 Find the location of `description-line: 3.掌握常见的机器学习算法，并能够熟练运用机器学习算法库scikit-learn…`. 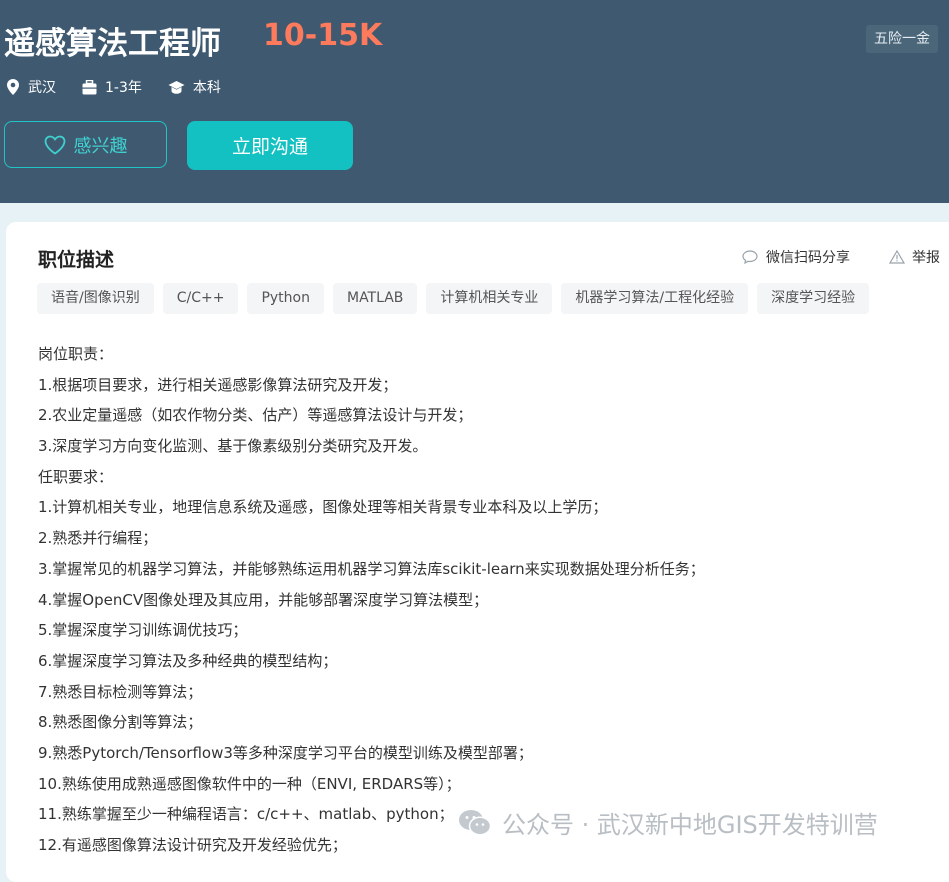

description-line: 3.掌握常见的机器学习算法，并能够熟练运用机器学习算法库scikit-learn… is located at coordinates (371, 568).